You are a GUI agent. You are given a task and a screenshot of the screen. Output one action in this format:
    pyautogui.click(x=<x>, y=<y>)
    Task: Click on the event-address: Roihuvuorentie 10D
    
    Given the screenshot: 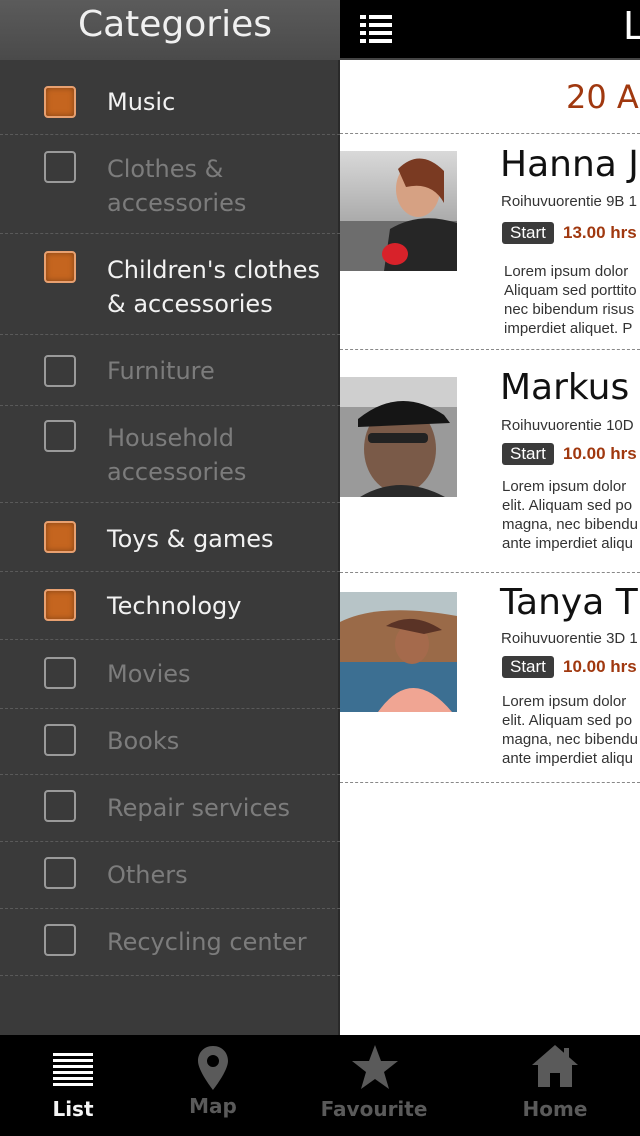 What is the action you would take?
    pyautogui.click(x=567, y=425)
    